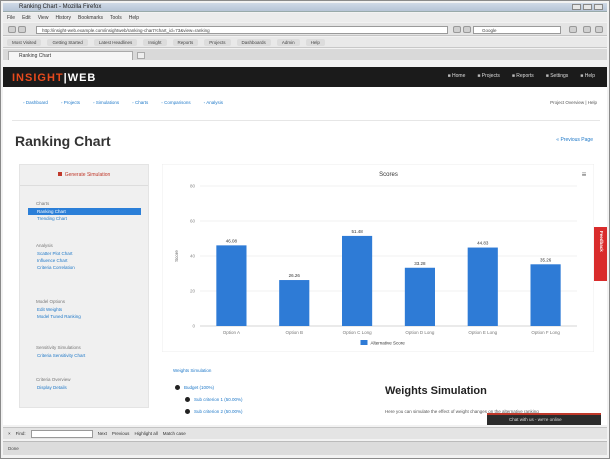 The height and width of the screenshot is (459, 610). Describe the element at coordinates (121, 433) in the screenshot. I see `find-previous-button: Previous` at that location.